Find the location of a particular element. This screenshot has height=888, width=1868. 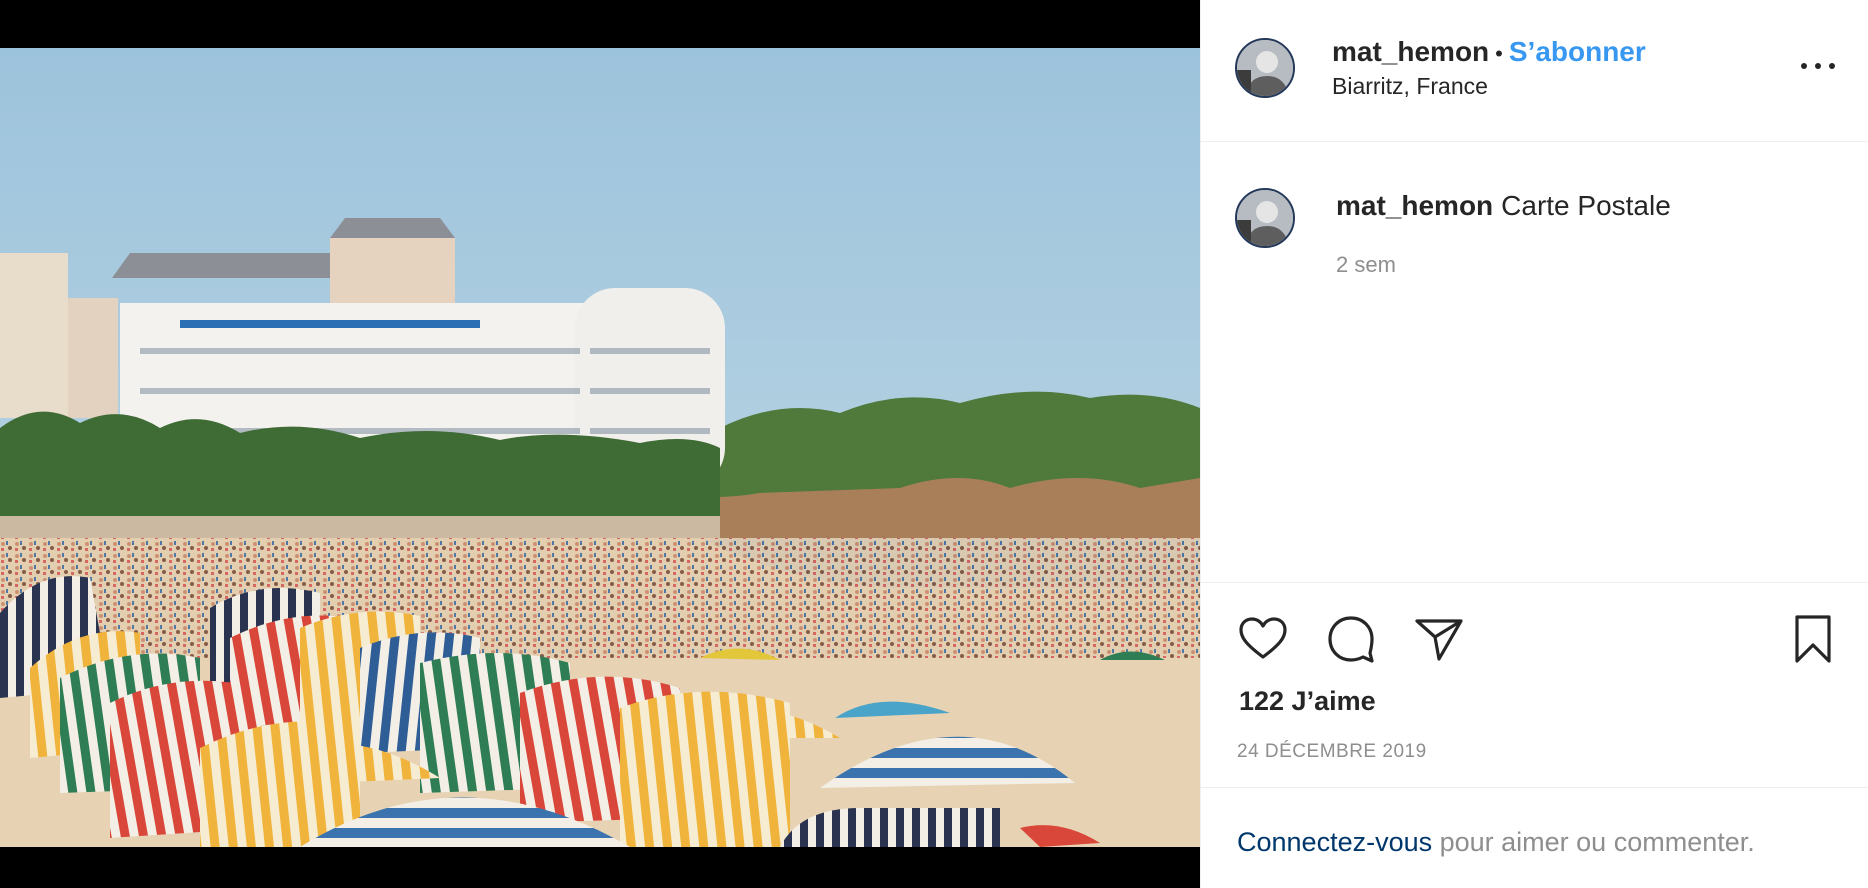

follow-button: S’abonner is located at coordinates (1577, 51).